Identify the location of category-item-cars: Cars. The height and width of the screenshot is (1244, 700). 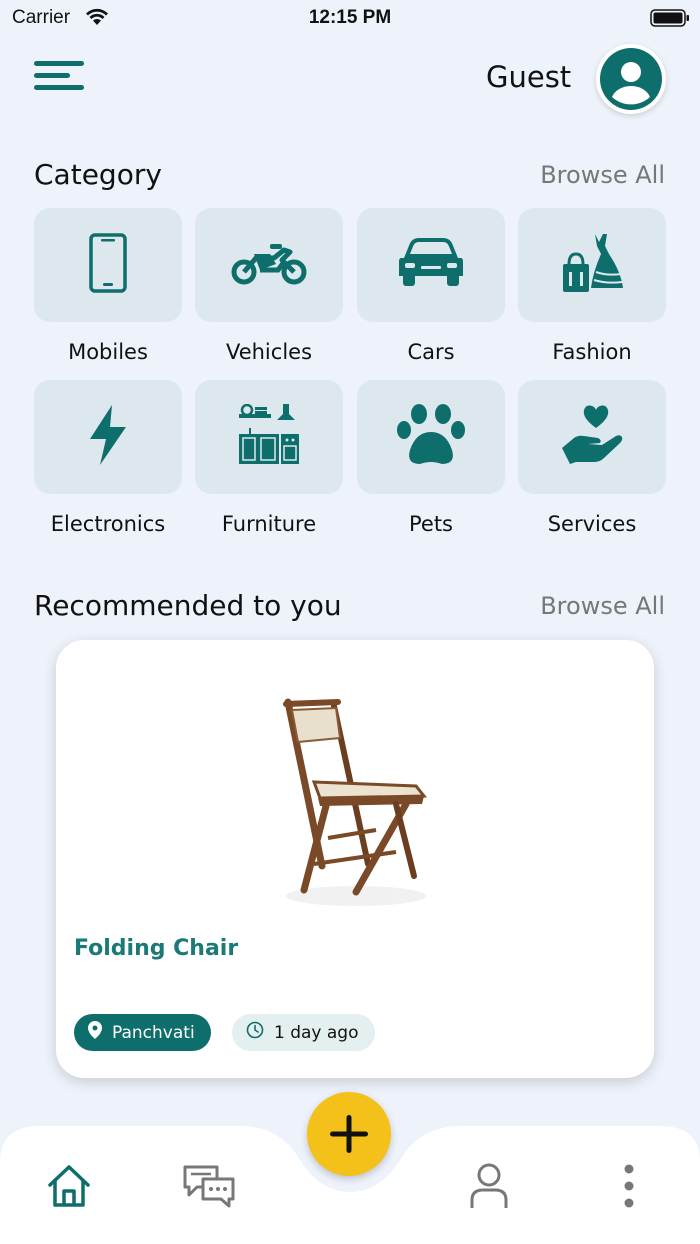
(431, 288).